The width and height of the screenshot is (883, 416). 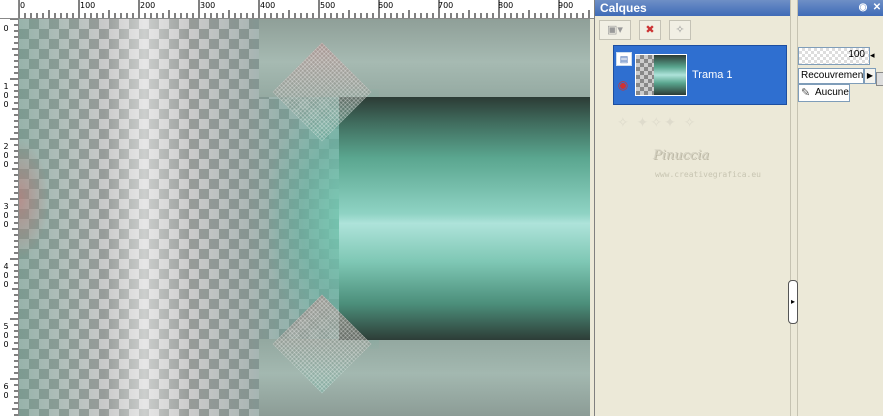 I want to click on watermark: ✧ ✦✧✦ ✧ Pinuccia www.creativegrafica.eu, so click(x=702, y=154).